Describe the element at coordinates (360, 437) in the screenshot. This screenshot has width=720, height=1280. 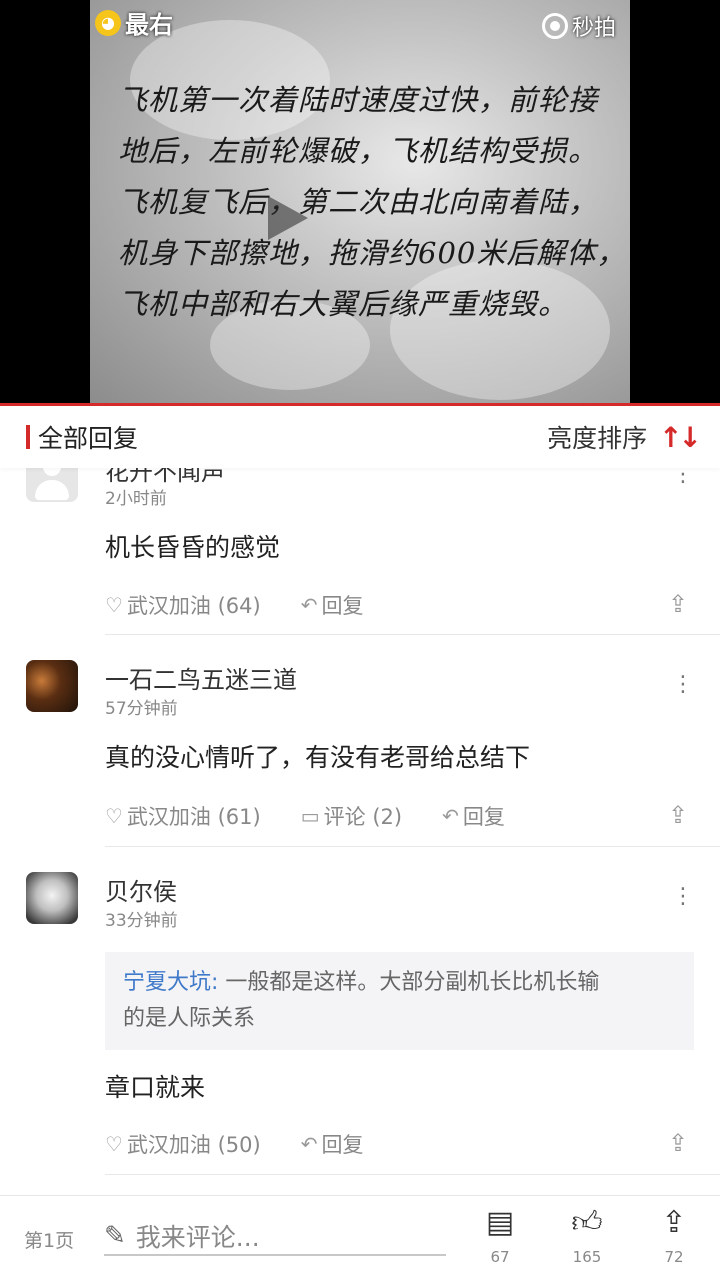
I see `reply-header: 全部回复 亮度排序 ↑↓` at that location.